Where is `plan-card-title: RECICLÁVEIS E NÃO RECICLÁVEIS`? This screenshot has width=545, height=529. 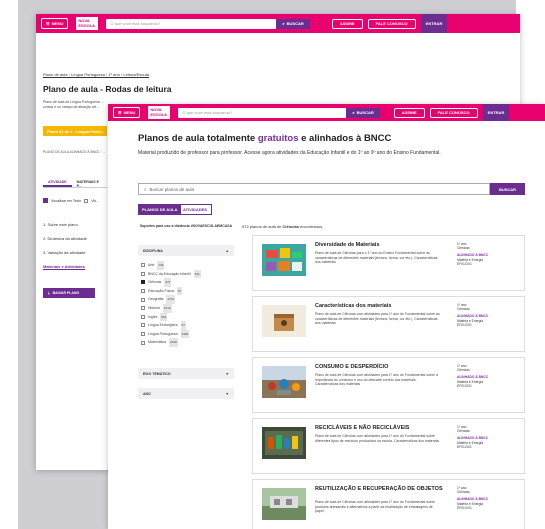
plan-card-title: RECICLÁVEIS E NÃO RECICLÁVEIS is located at coordinates (380, 428).